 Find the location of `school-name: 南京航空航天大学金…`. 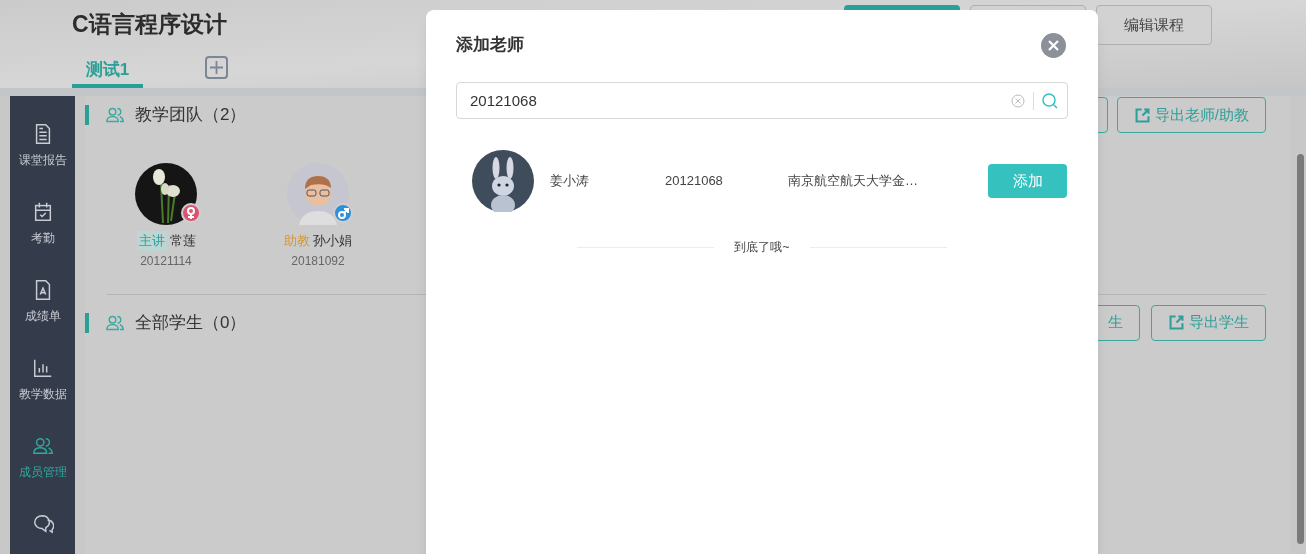

school-name: 南京航空航天大学金… is located at coordinates (853, 181).